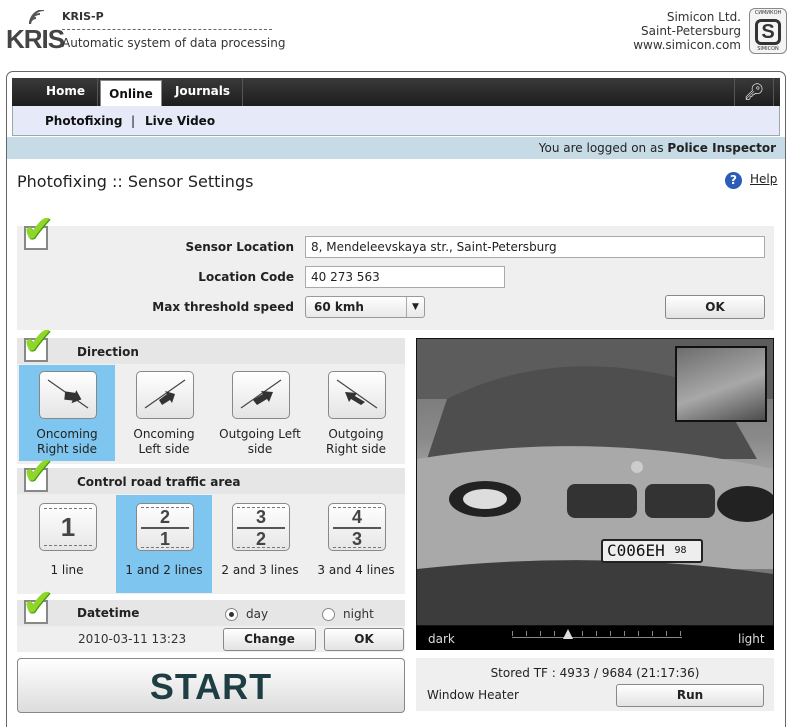 The width and height of the screenshot is (791, 727). Describe the element at coordinates (132, 639) in the screenshot. I see `datetime-value: 2010-03-11 13:23` at that location.